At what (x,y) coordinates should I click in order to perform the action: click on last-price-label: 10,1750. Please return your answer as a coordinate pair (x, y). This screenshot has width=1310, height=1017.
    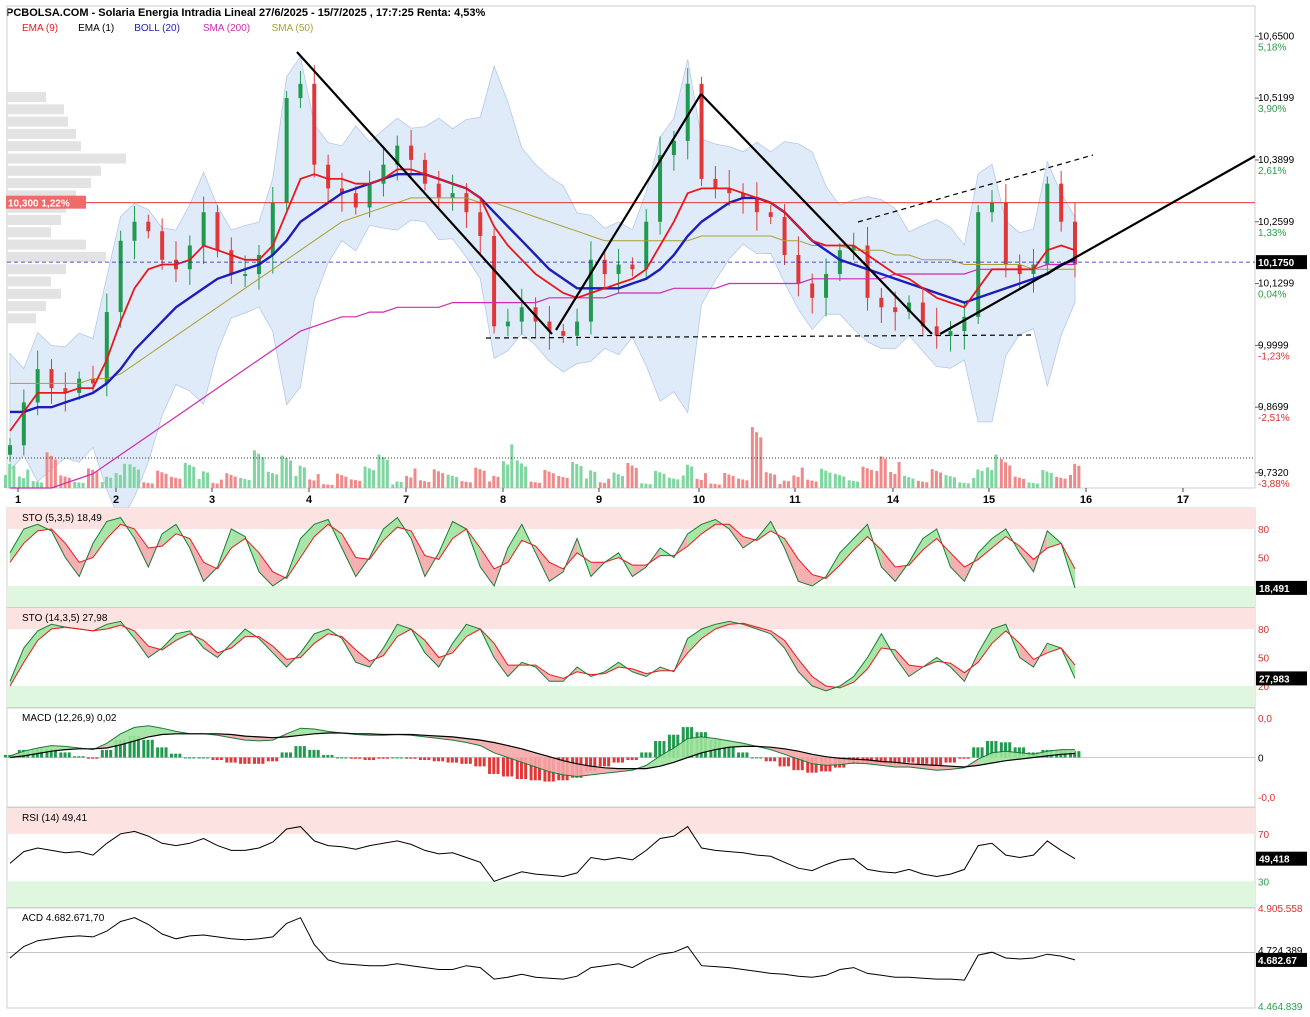
    Looking at the image, I should click on (1276, 263).